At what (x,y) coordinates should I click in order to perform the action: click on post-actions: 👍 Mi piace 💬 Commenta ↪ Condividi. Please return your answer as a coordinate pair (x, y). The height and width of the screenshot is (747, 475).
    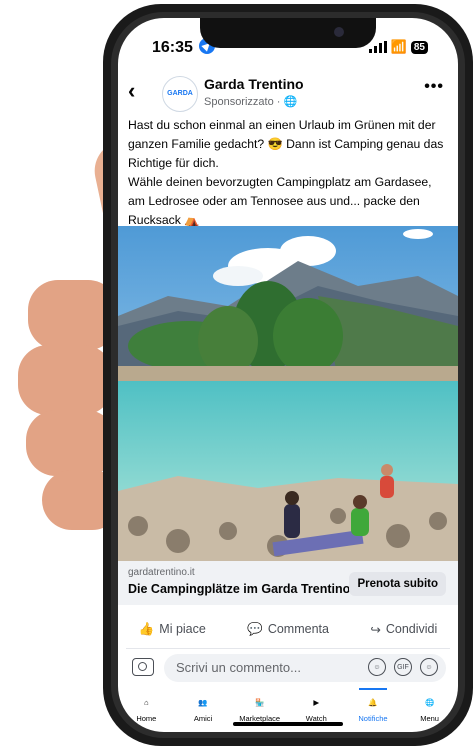
    Looking at the image, I should click on (288, 629).